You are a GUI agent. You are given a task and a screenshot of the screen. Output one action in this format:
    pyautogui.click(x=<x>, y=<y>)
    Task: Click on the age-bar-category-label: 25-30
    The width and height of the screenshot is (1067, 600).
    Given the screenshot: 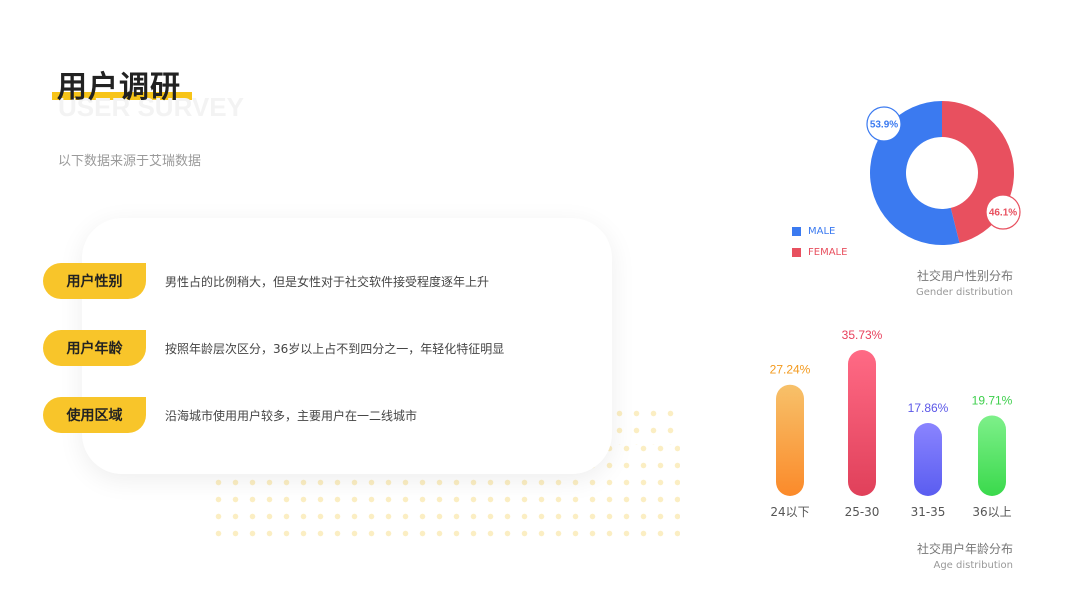 What is the action you would take?
    pyautogui.click(x=862, y=512)
    